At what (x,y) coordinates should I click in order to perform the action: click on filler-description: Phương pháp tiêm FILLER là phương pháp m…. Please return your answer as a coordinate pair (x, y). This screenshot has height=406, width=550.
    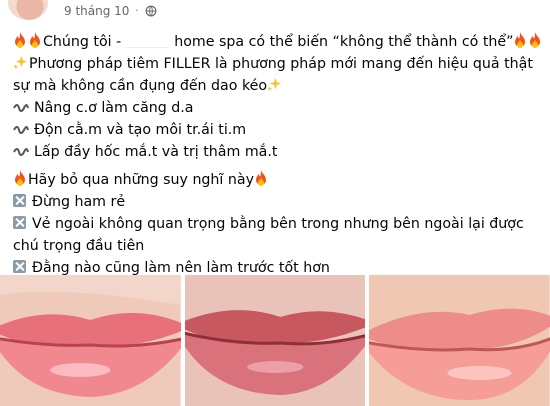
    Looking at the image, I should click on (281, 64).